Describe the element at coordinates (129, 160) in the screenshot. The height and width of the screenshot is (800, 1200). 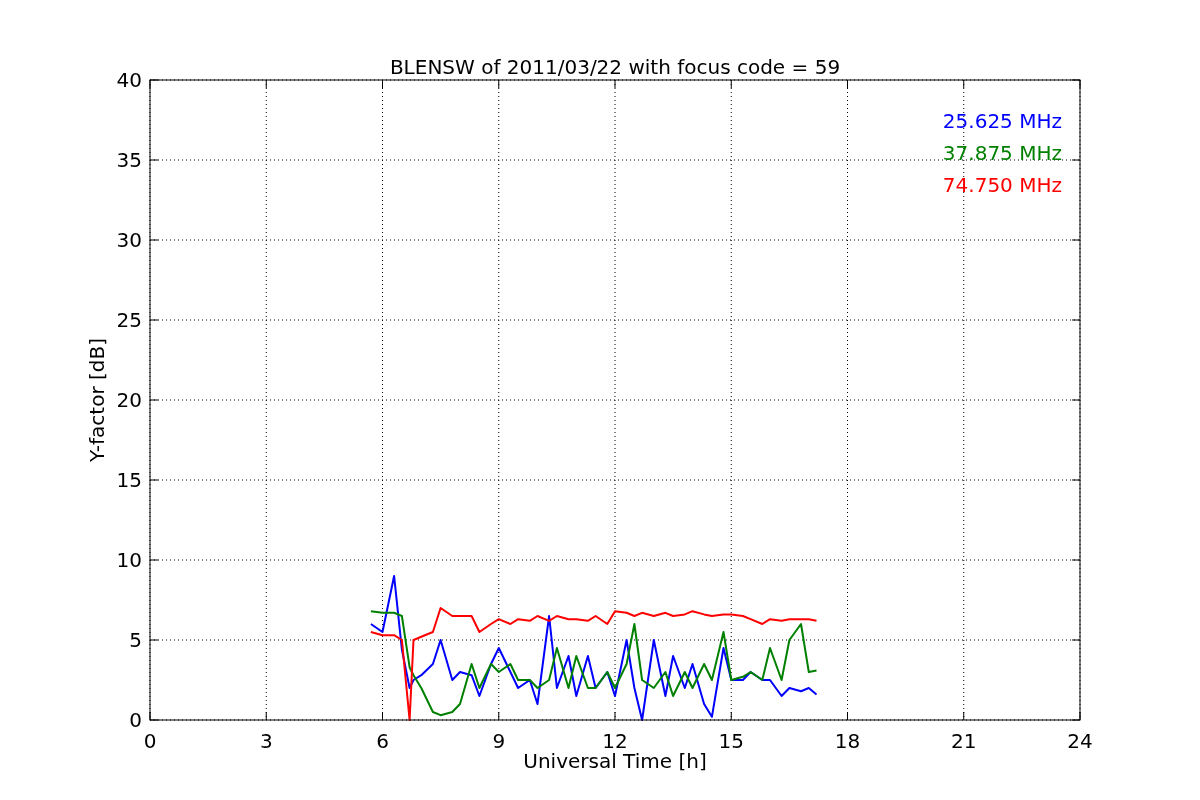
I see `y-tick-label: 35` at that location.